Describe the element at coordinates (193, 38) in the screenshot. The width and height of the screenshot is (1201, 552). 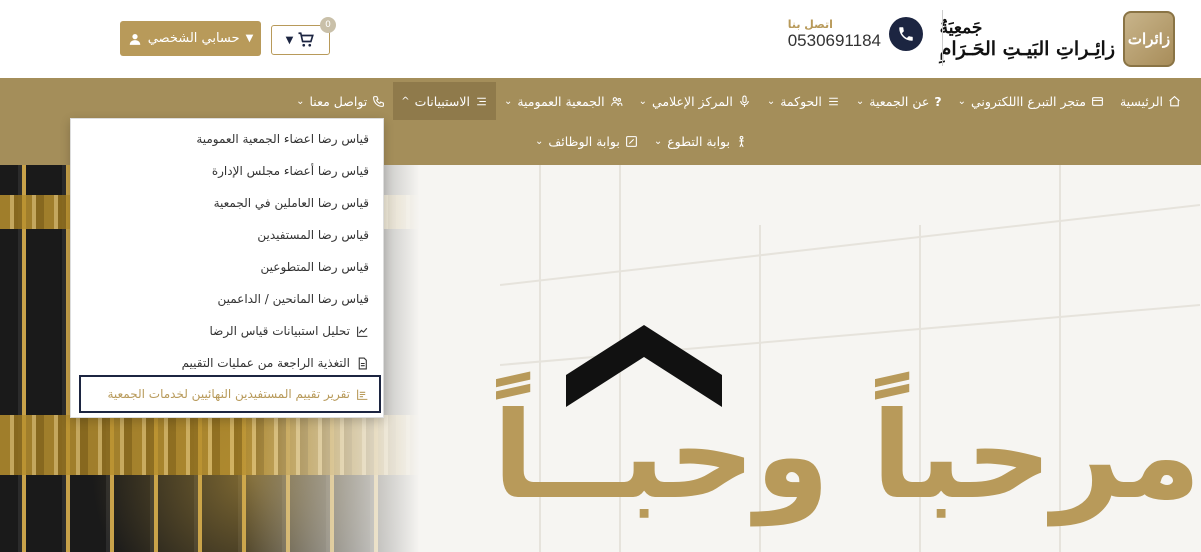
I see `my-account-label: حسابي الشخصي` at that location.